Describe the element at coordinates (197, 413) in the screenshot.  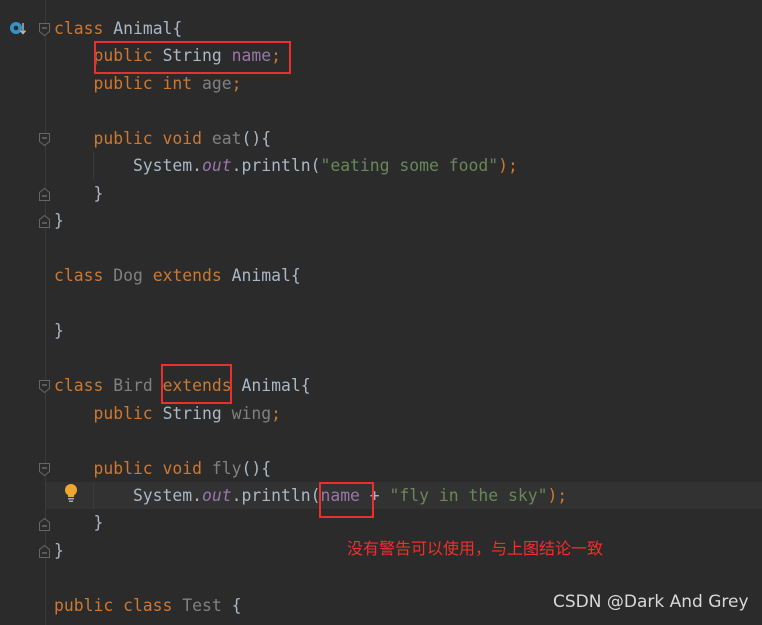
I see `code-token: String` at that location.